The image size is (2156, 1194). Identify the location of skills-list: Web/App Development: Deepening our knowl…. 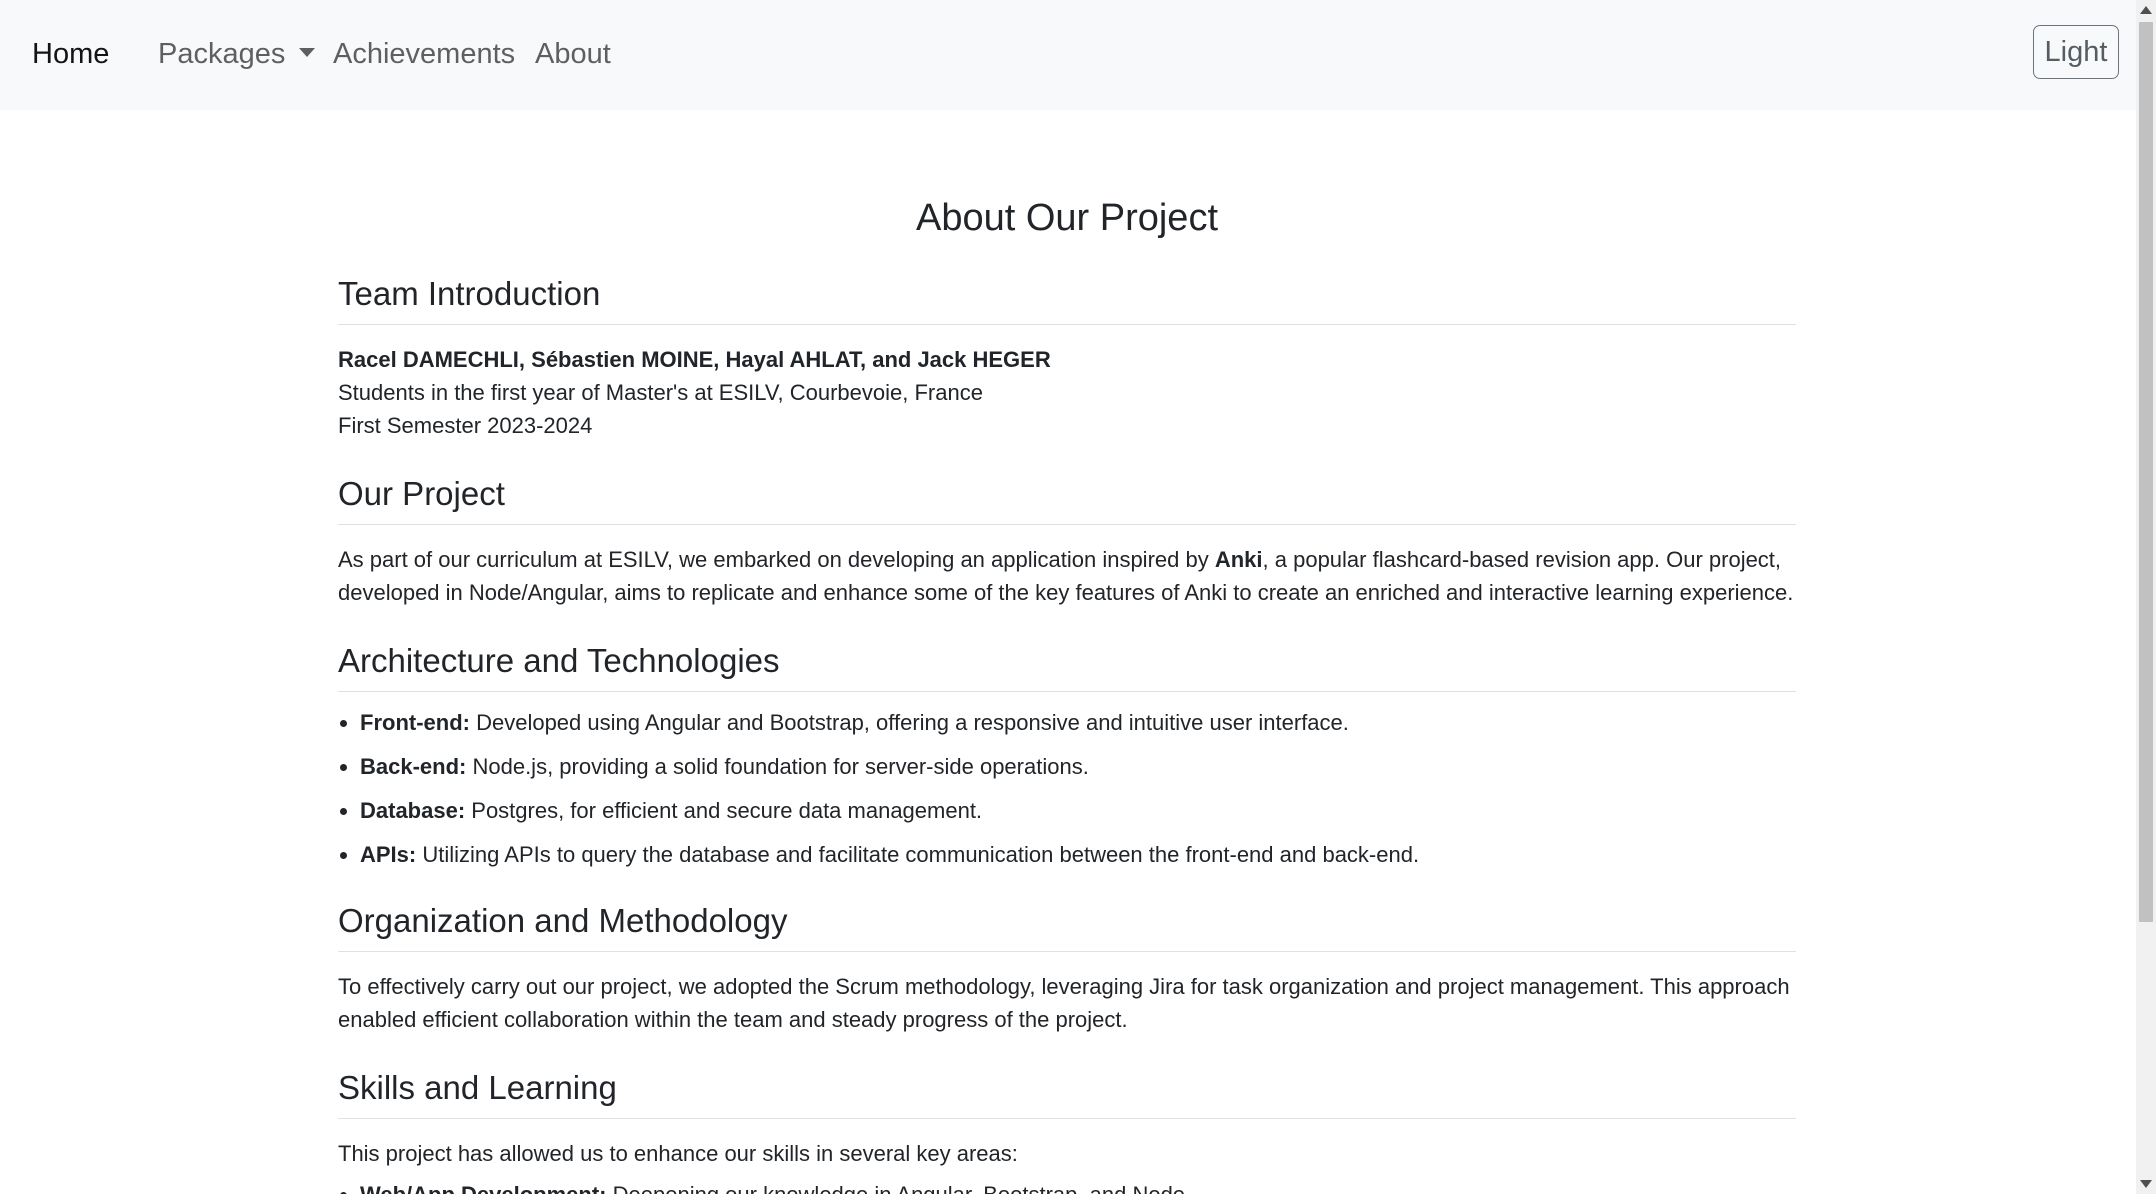
(1067, 1186).